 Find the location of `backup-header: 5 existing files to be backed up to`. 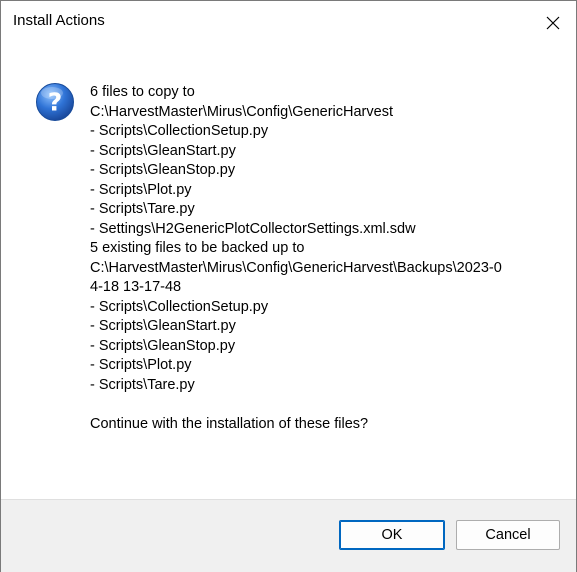

backup-header: 5 existing files to be backed up to is located at coordinates (197, 248).